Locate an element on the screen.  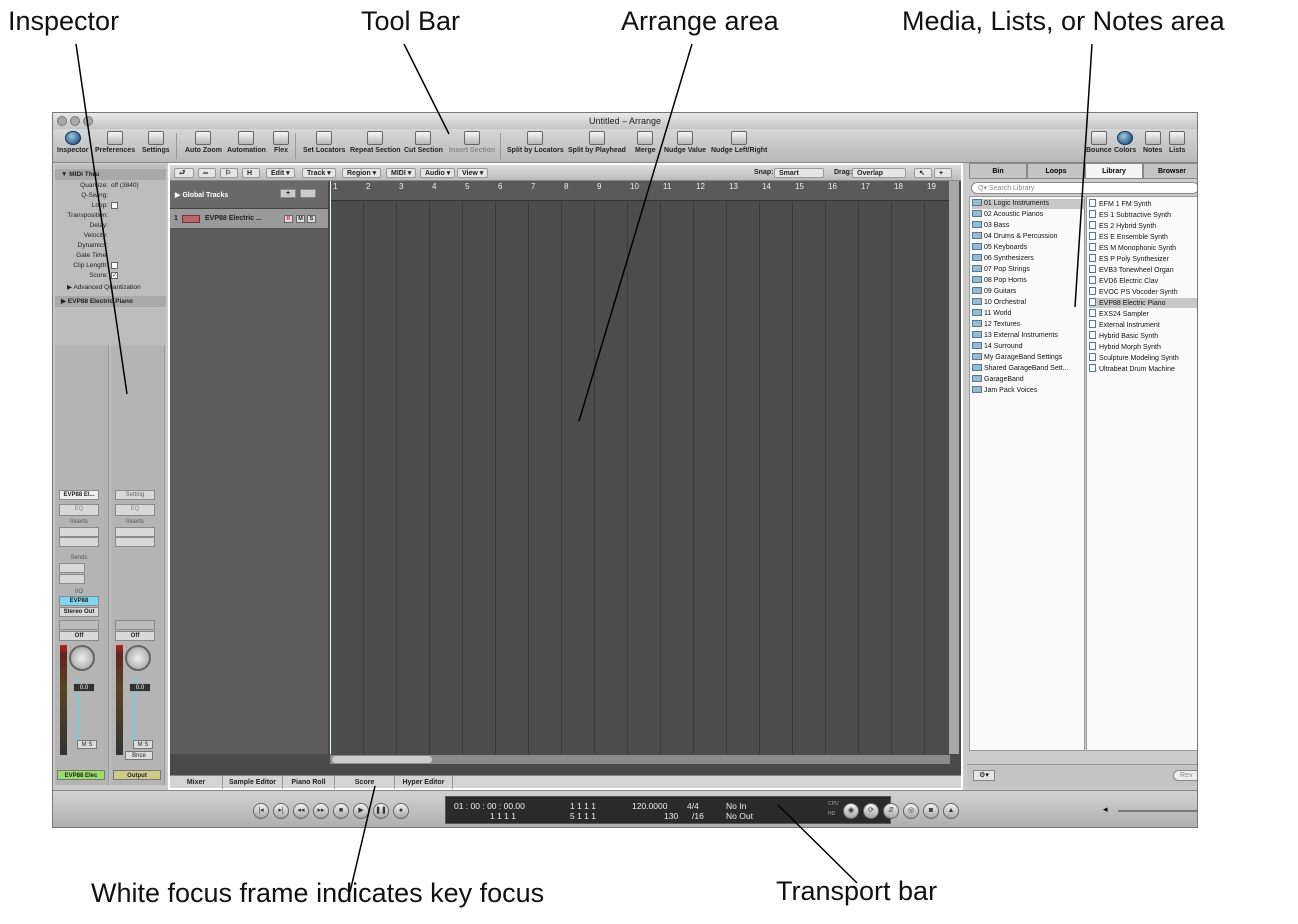
link-button: ∞ is located at coordinates (207, 173).